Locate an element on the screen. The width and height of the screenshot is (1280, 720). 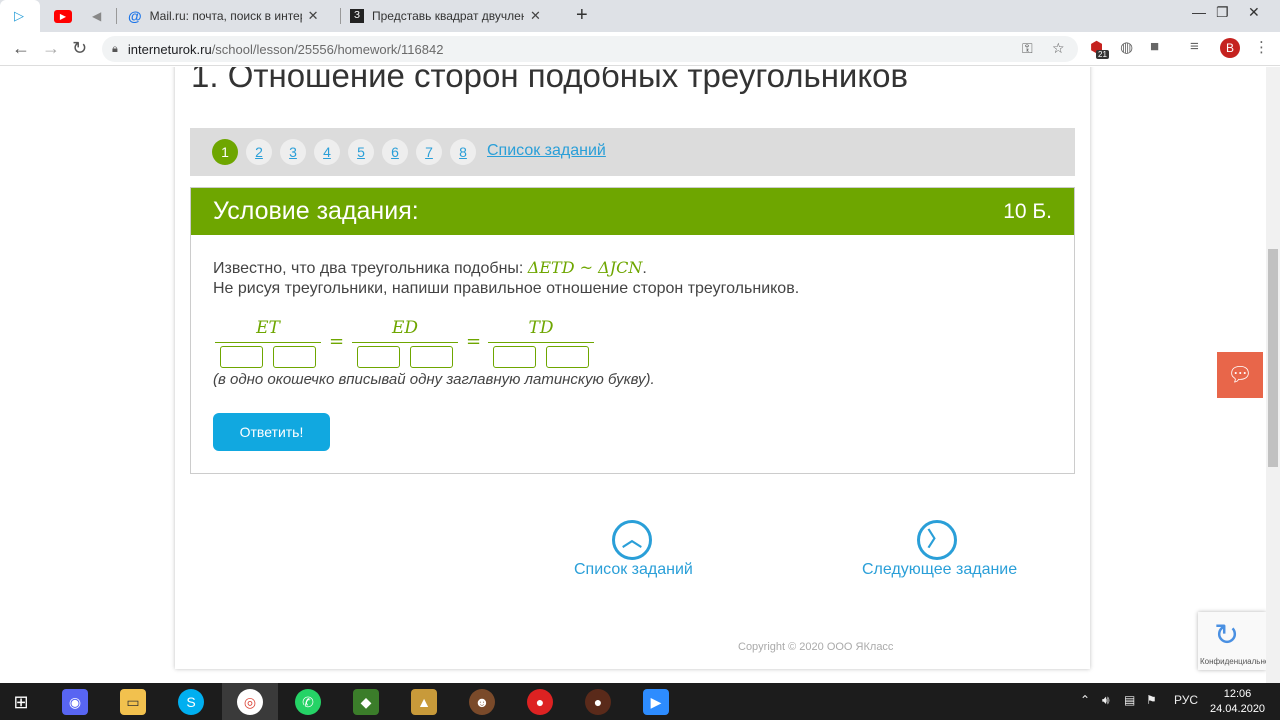
apple-game-icon: ● is located at coordinates (540, 702).